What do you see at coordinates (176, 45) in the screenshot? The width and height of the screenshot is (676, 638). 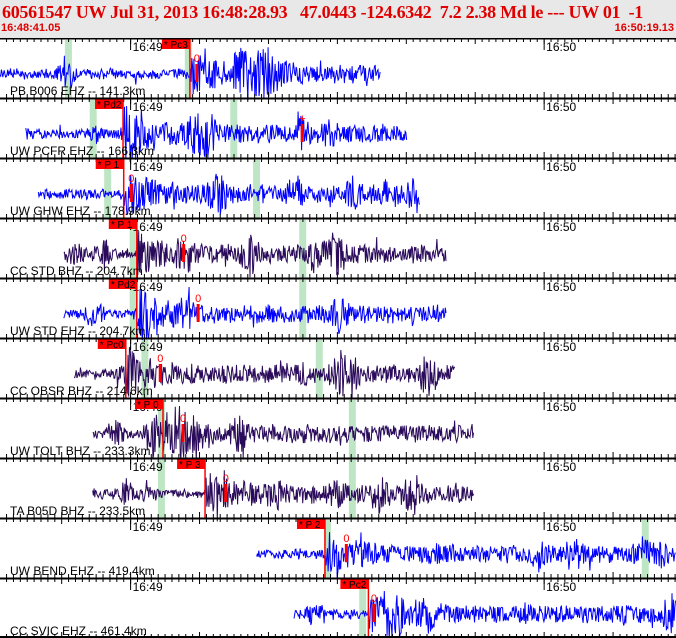 I see `pick-label: * Pc3` at bounding box center [176, 45].